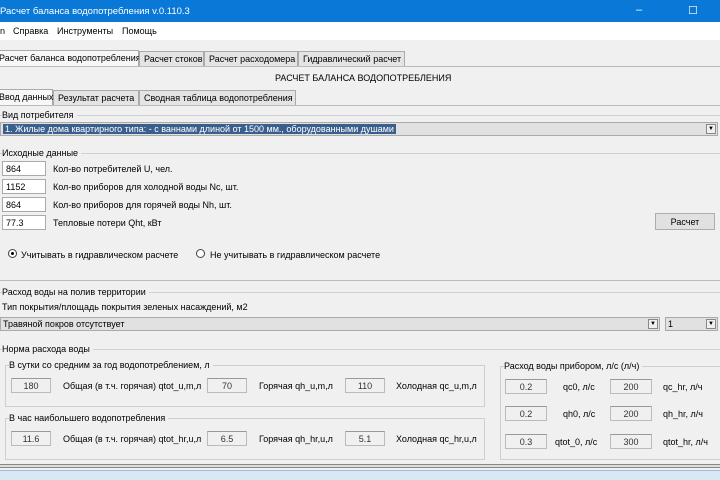 This screenshot has width=720, height=480. I want to click on watering-group-label: Расход воды на полив территории, so click(75, 292).